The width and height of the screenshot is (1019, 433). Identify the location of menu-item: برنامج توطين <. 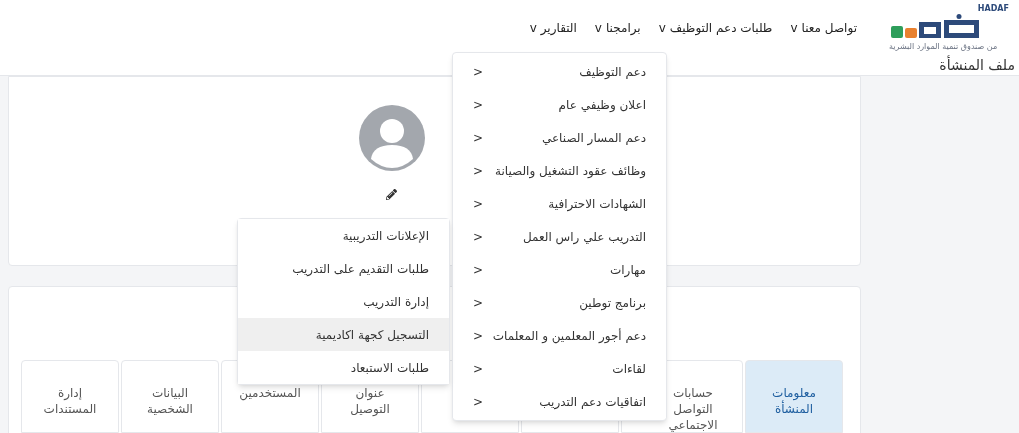
(559, 302).